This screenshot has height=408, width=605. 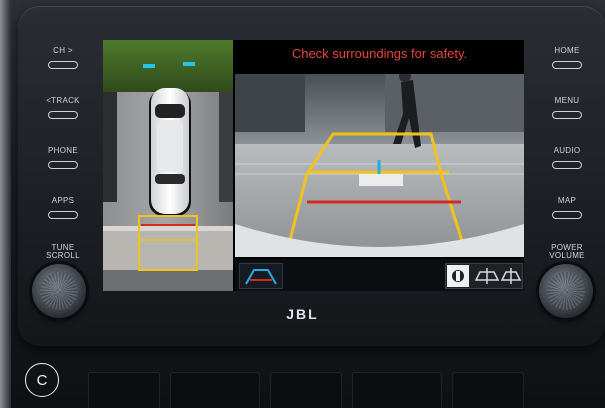 I want to click on phone-button: PHONE, so click(x=63, y=157).